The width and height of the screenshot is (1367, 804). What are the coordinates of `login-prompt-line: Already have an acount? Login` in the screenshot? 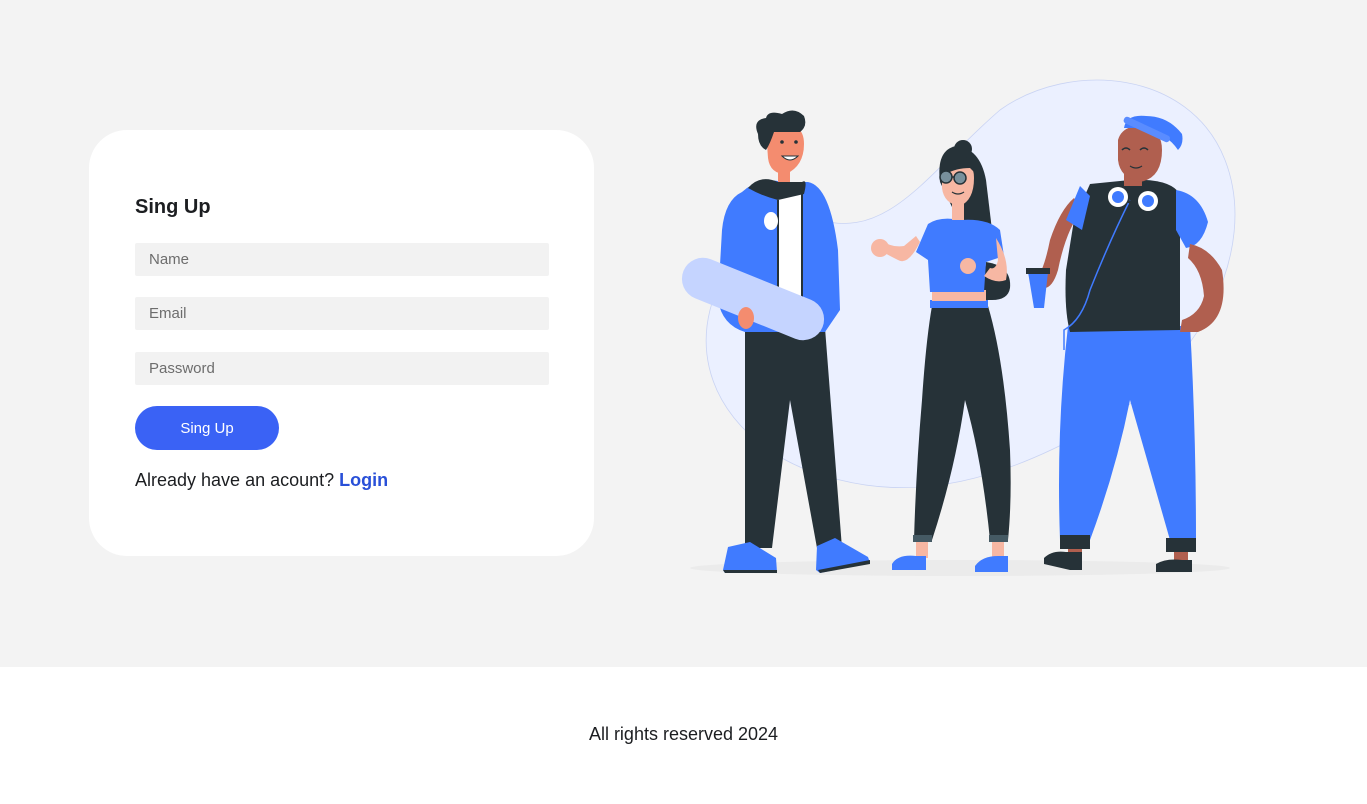 It's located at (261, 480).